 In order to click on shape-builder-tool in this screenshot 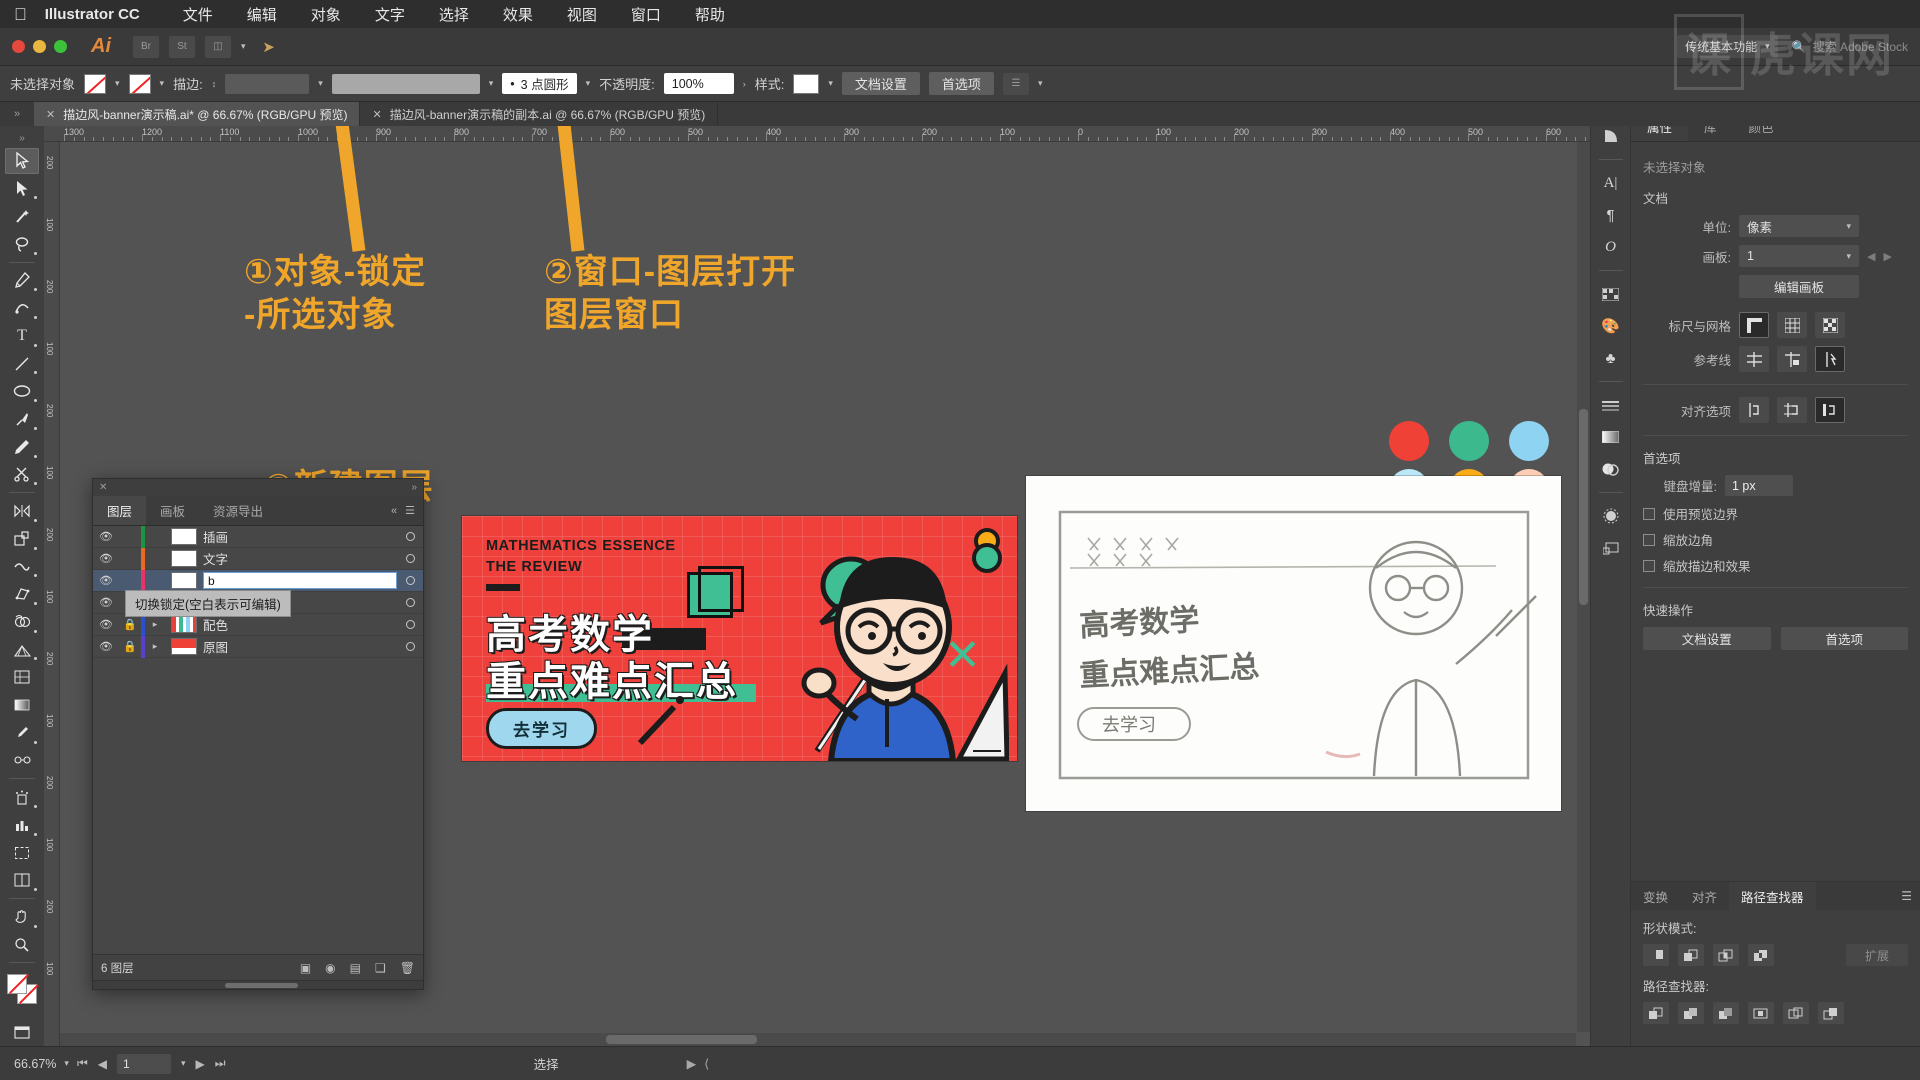, I will do `click(22, 622)`.